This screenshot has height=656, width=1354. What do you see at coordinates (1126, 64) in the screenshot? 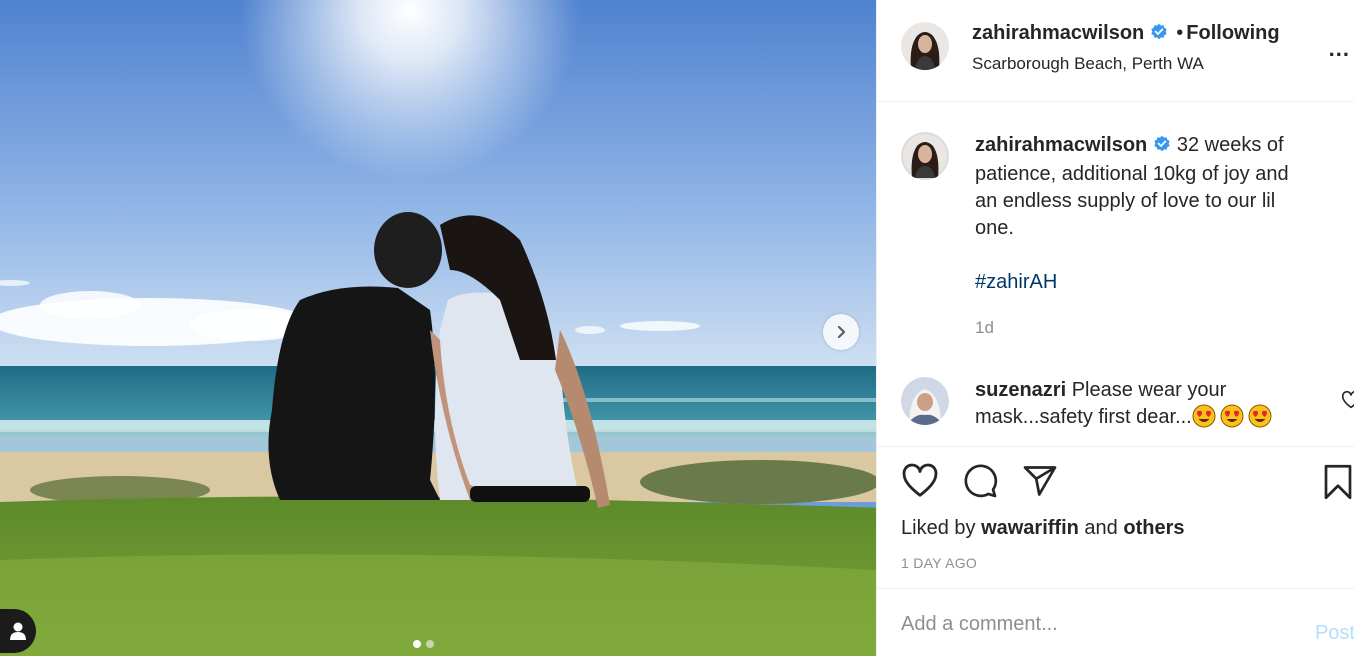
I see `post-location: Scarborough Beach, Perth WA` at bounding box center [1126, 64].